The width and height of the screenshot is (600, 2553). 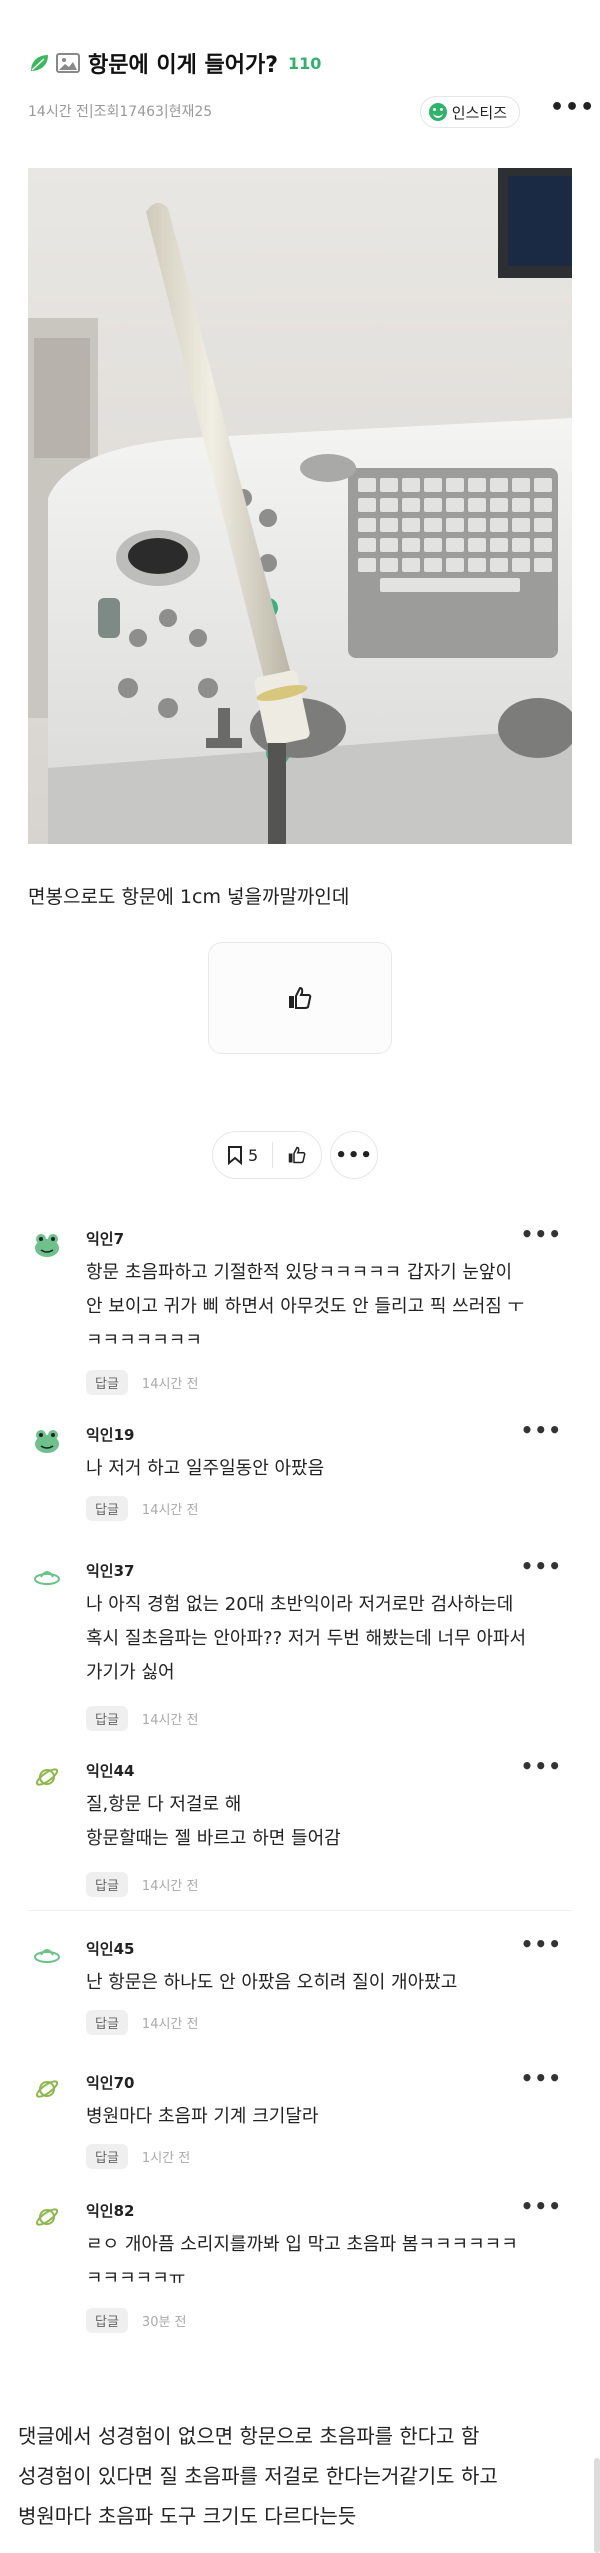 I want to click on comment-text: 질,항문 다 저걸로 해 항문할때는 젤 바르고 하면 들어감, so click(x=213, y=1821).